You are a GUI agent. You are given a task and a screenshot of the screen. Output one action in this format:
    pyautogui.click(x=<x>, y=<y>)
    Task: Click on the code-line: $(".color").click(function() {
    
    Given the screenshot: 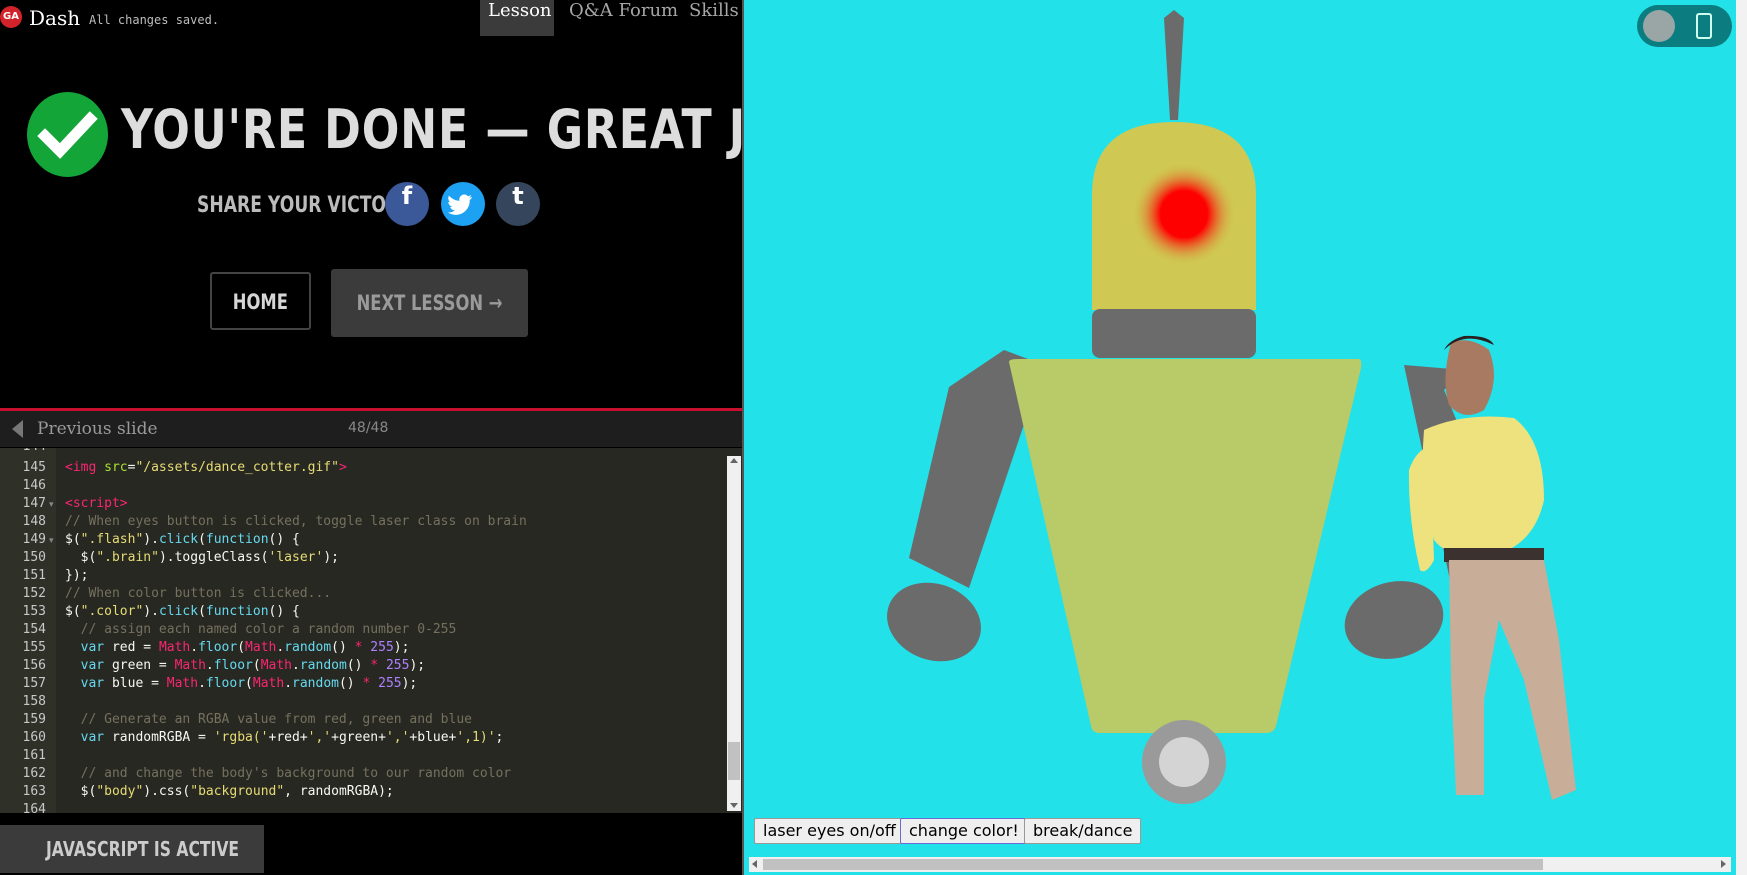 What is the action you would take?
    pyautogui.click(x=182, y=611)
    